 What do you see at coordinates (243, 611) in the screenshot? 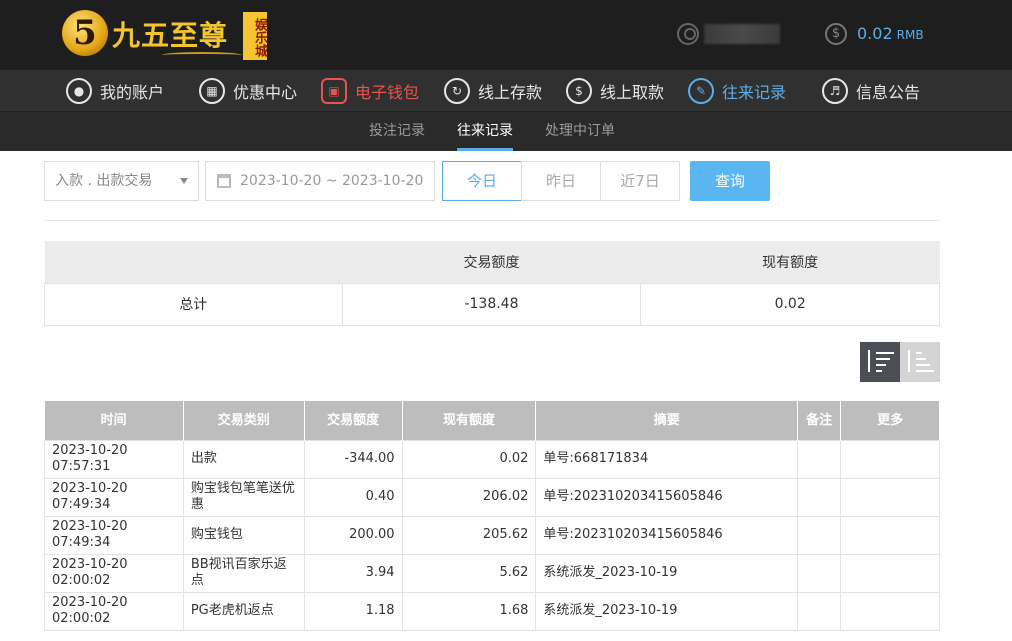
I see `cell-type: PG老虎机返点` at bounding box center [243, 611].